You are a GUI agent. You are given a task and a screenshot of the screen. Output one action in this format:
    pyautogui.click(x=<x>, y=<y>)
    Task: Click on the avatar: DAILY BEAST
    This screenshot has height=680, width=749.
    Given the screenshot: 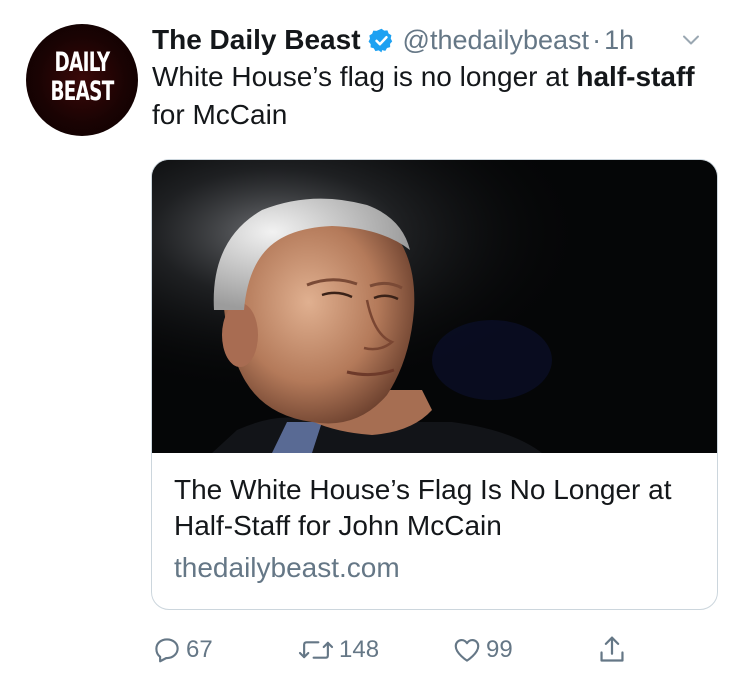 What is the action you would take?
    pyautogui.click(x=82, y=80)
    